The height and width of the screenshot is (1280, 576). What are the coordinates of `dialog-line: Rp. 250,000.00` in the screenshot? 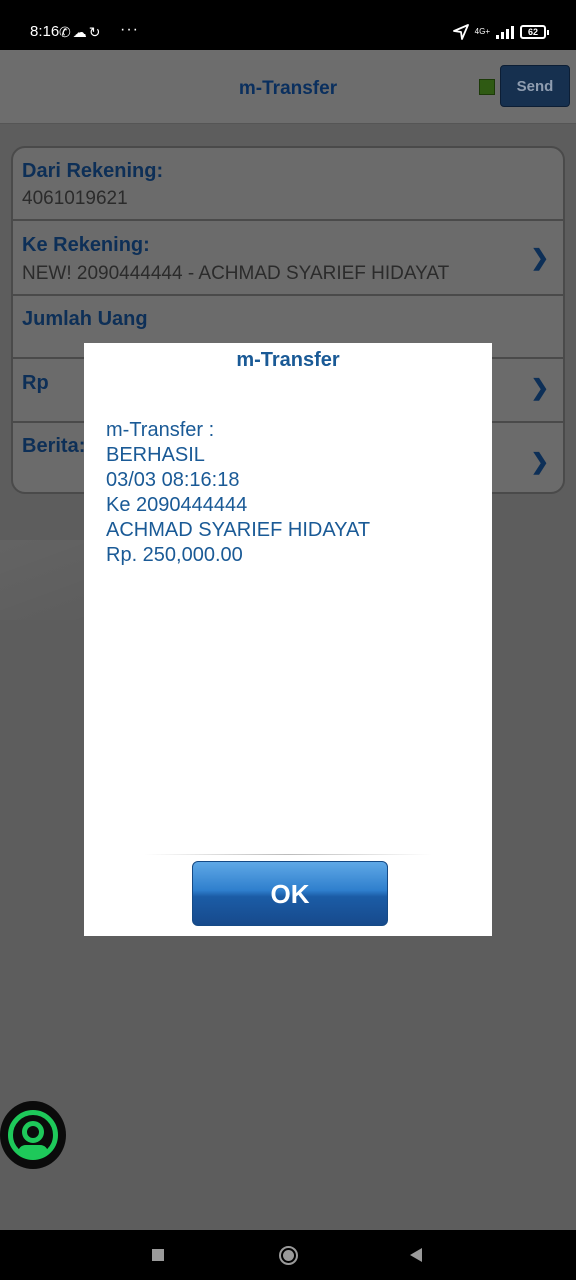 It's located at (174, 555).